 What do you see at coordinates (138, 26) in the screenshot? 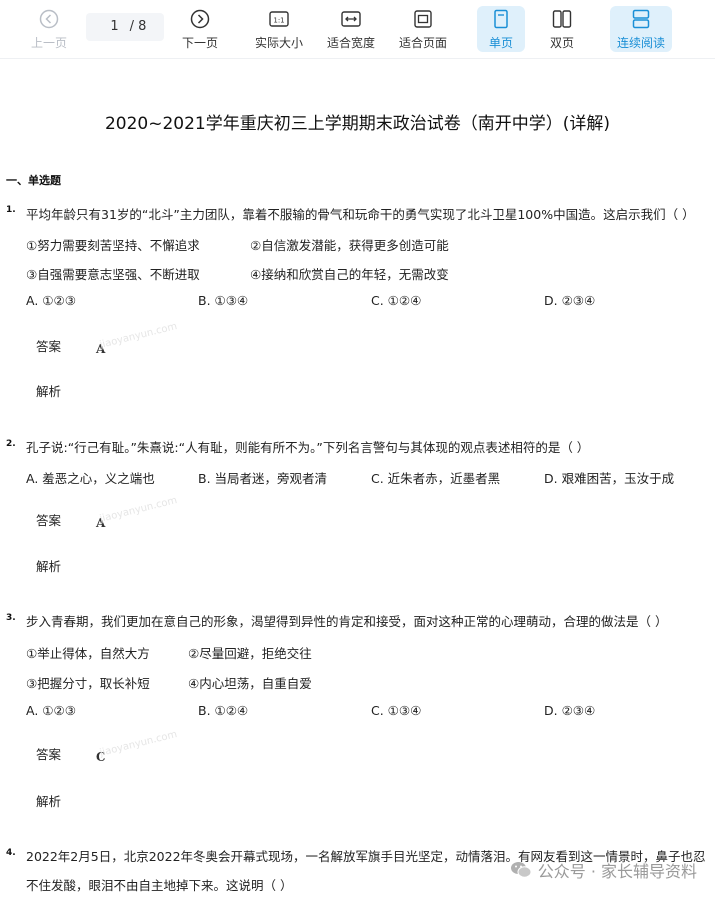
I see `page-total: / 8` at bounding box center [138, 26].